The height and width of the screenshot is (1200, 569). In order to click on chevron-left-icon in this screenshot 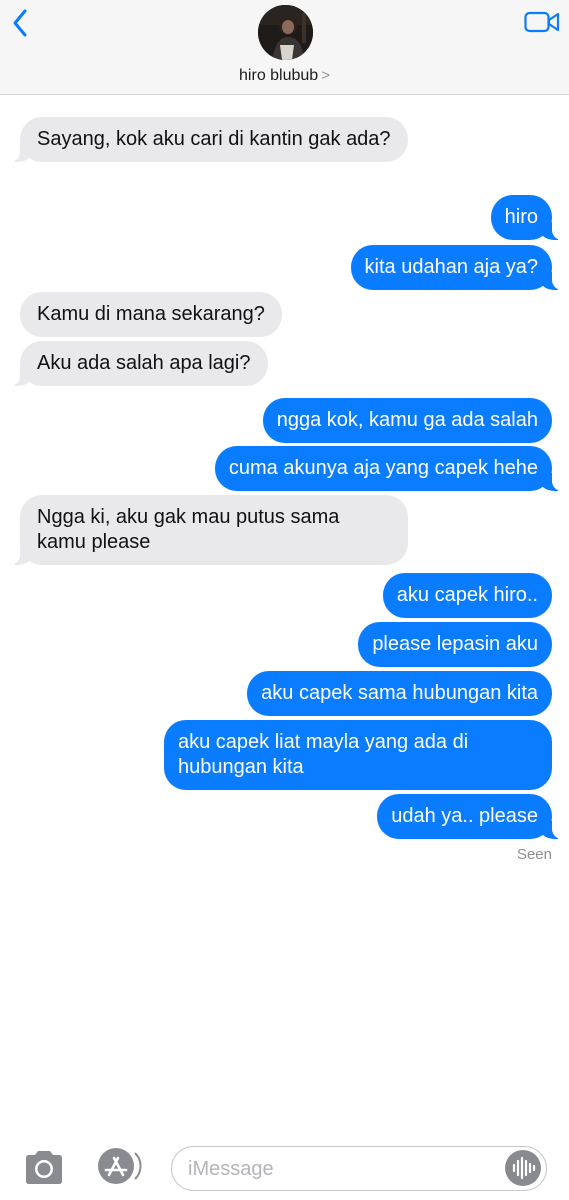, I will do `click(20, 23)`.